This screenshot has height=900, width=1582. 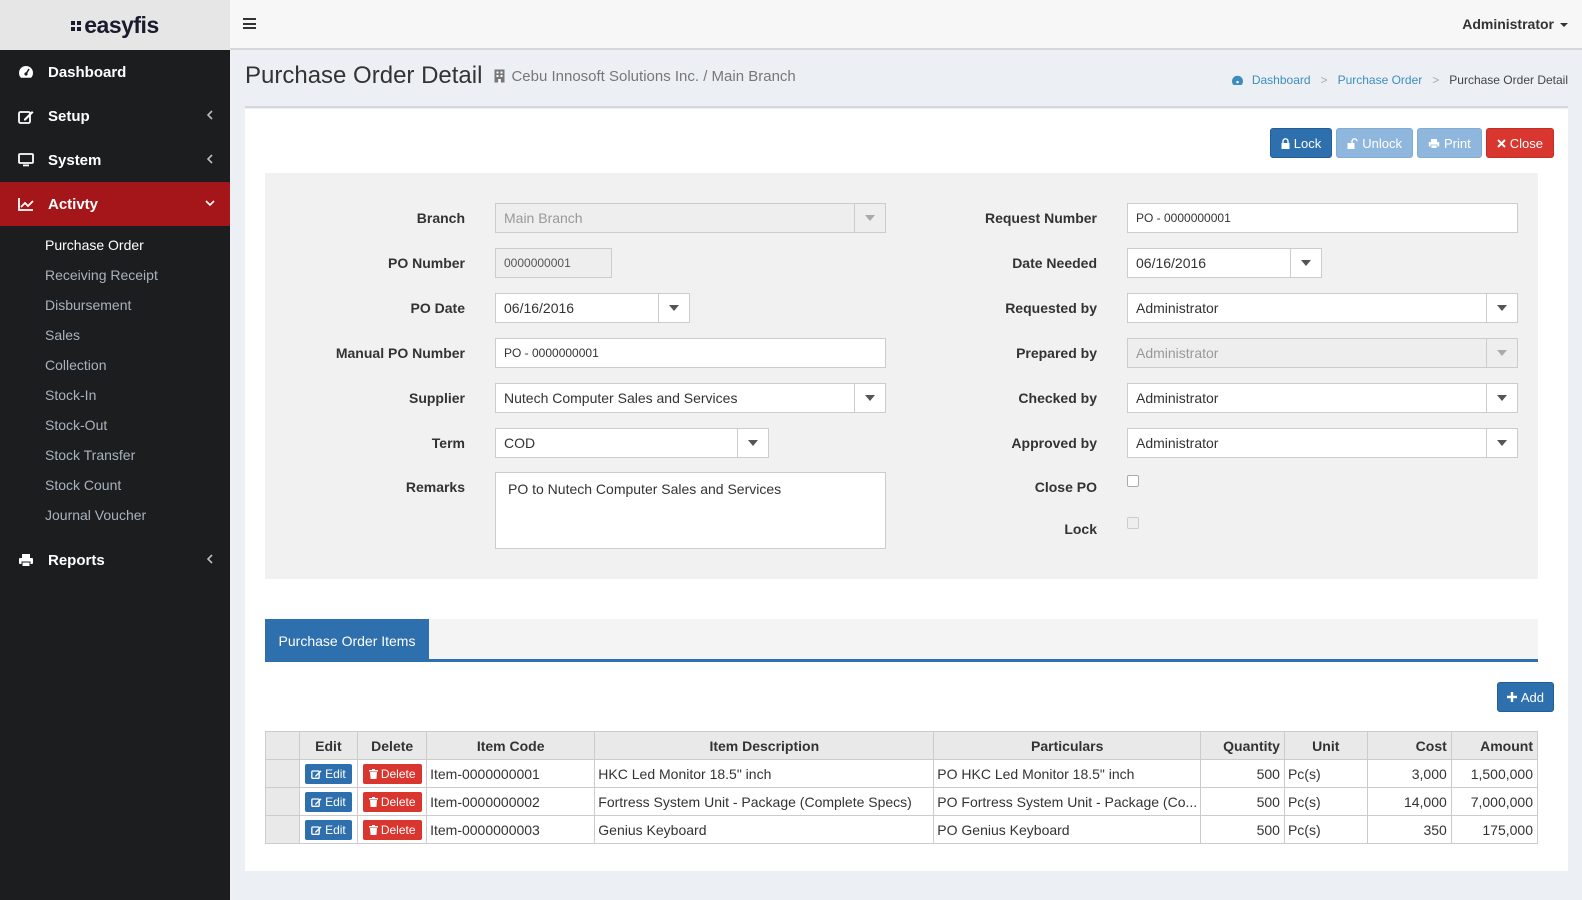 What do you see at coordinates (1067, 745) in the screenshot?
I see `column-header-particulars: Particulars` at bounding box center [1067, 745].